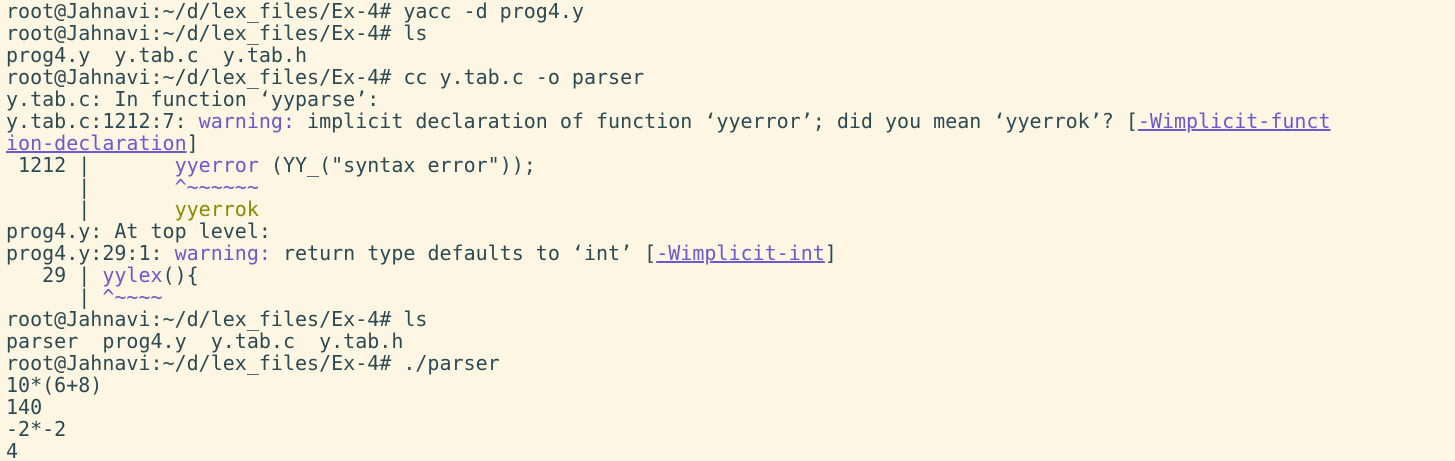 The height and width of the screenshot is (461, 1455). I want to click on terminal-line: parser prog4.y y.tab.c y.tab.h, so click(727, 341).